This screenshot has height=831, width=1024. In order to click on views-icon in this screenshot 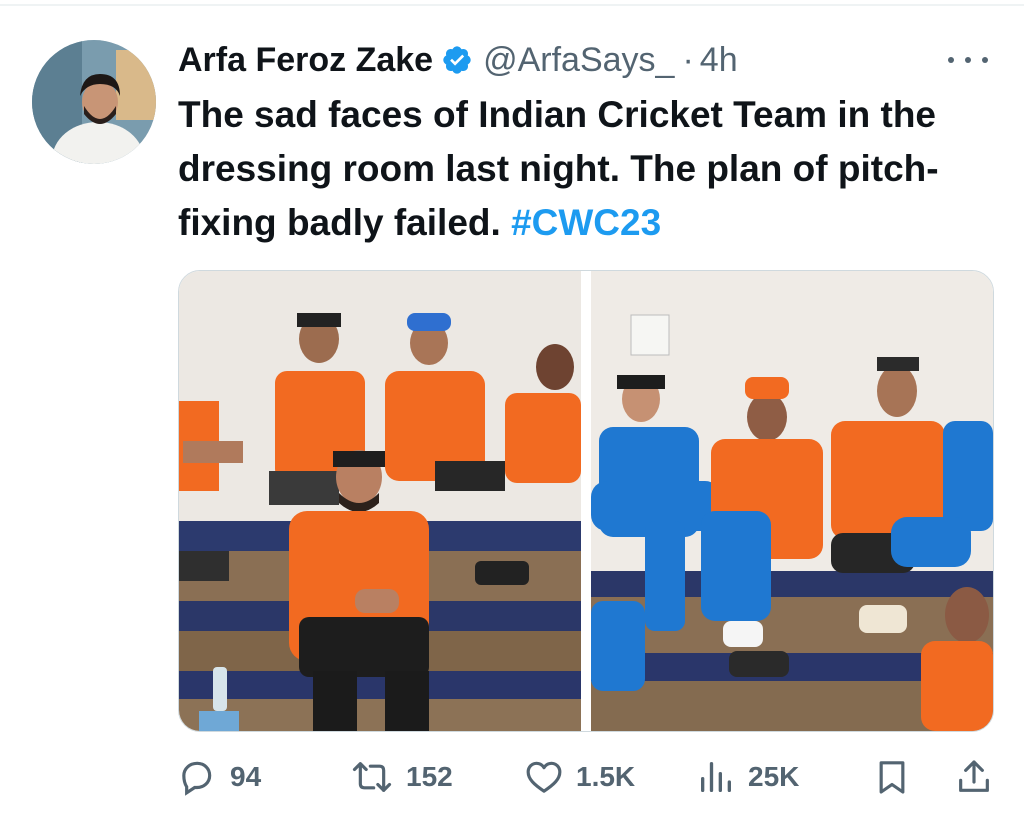, I will do `click(716, 777)`.